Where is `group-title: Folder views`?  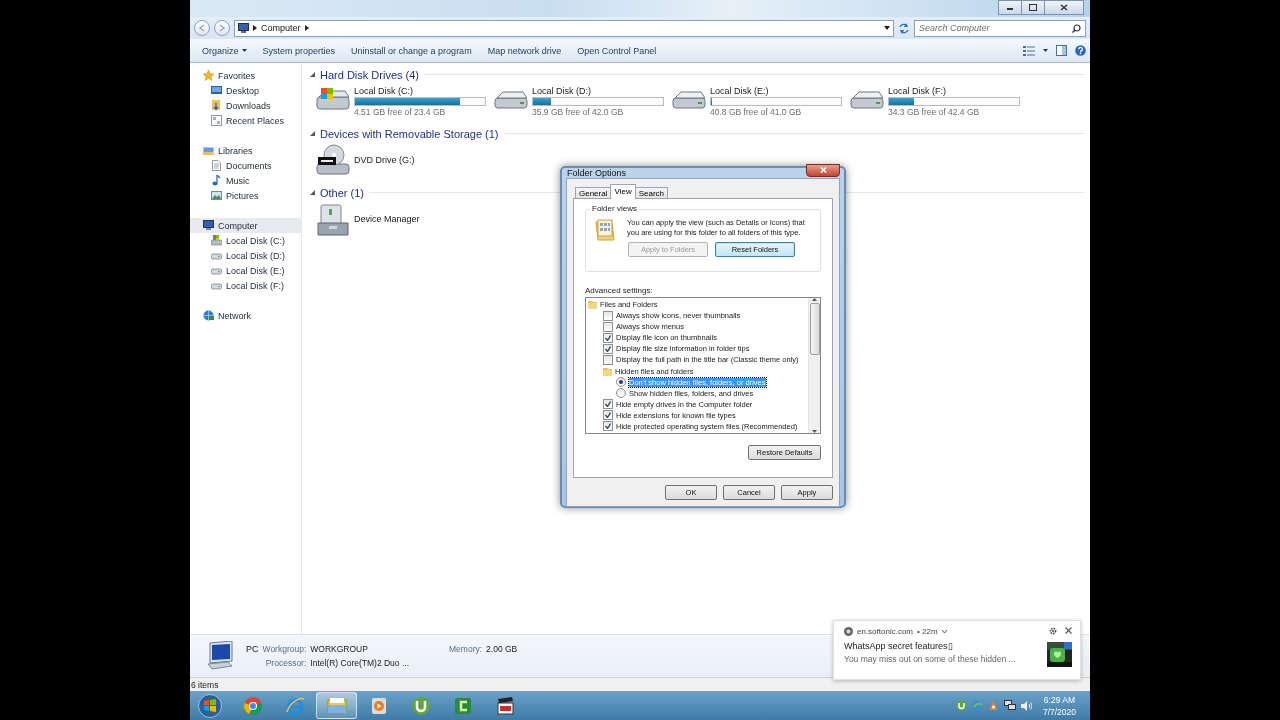
group-title: Folder views is located at coordinates (614, 208).